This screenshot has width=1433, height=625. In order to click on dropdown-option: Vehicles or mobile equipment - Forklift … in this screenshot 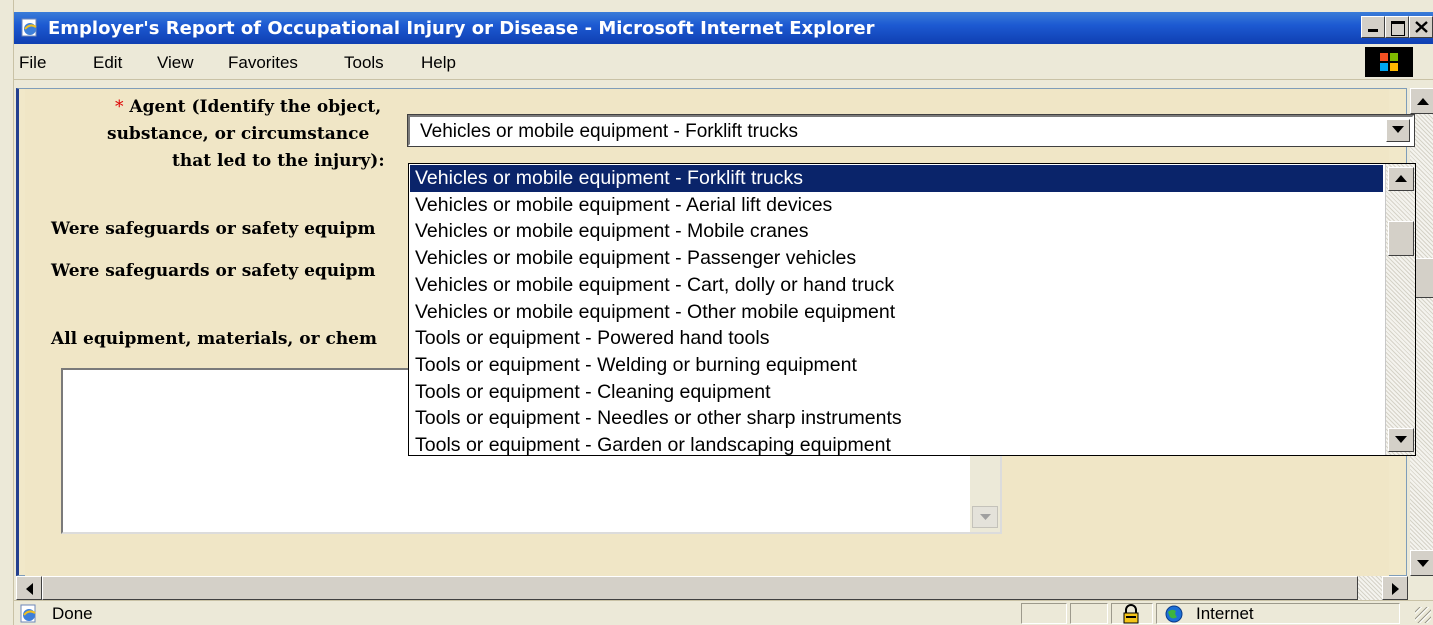, I will do `click(896, 178)`.